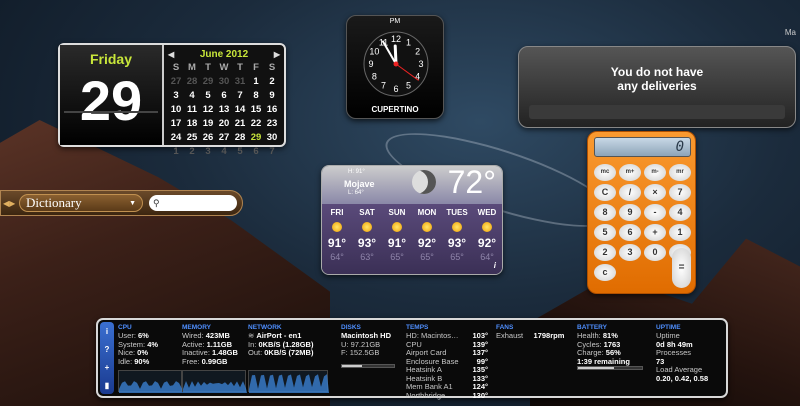 The width and height of the screenshot is (800, 406). I want to click on calculator-key: 3, so click(630, 252).